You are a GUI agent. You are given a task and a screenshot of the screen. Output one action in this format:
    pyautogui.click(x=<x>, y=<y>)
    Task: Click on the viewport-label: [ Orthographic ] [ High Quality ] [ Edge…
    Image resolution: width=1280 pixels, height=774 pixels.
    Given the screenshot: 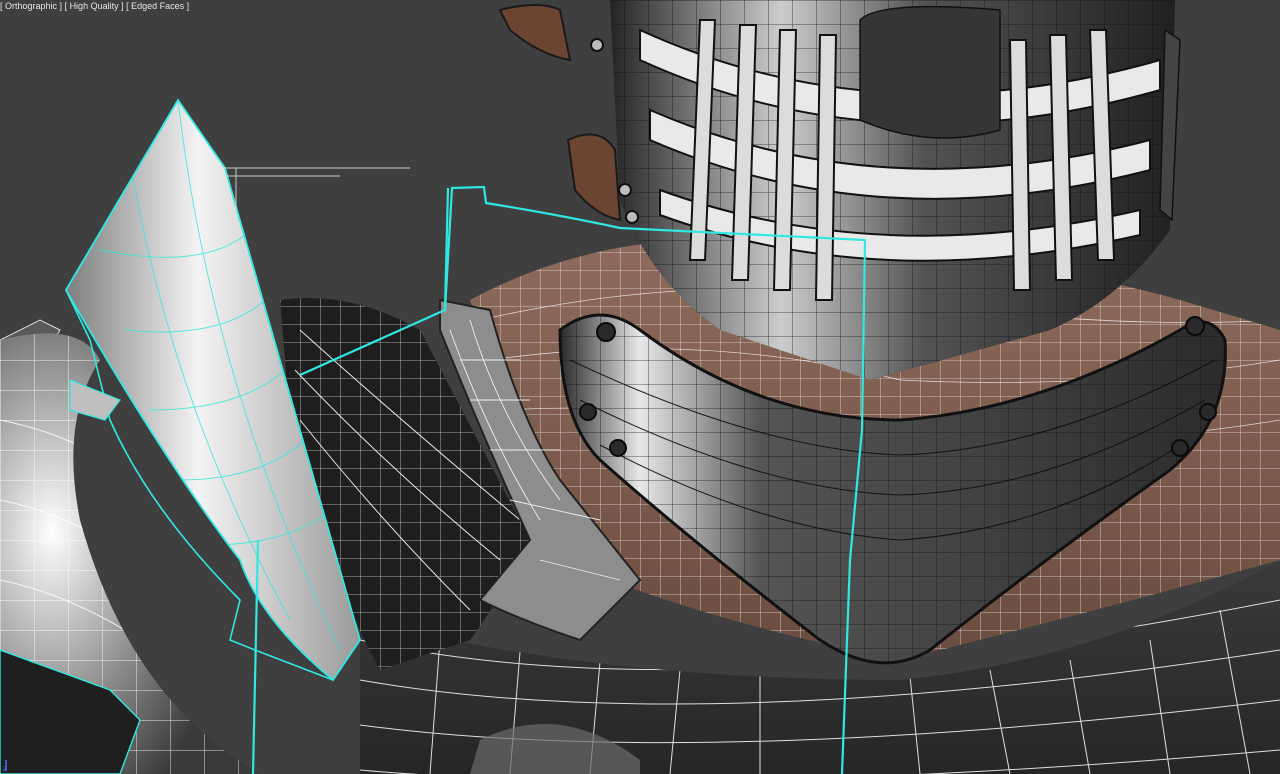 What is the action you would take?
    pyautogui.click(x=94, y=6)
    